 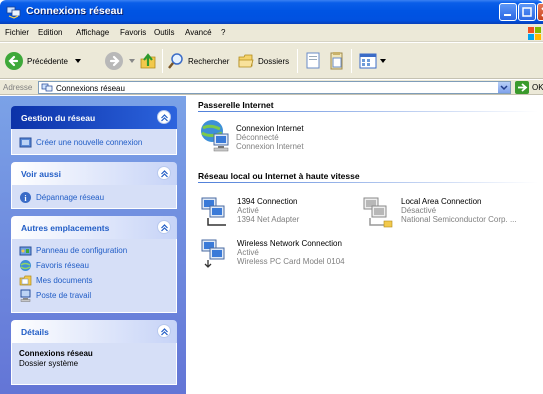 I want to click on move-to-button, so click(x=313, y=61).